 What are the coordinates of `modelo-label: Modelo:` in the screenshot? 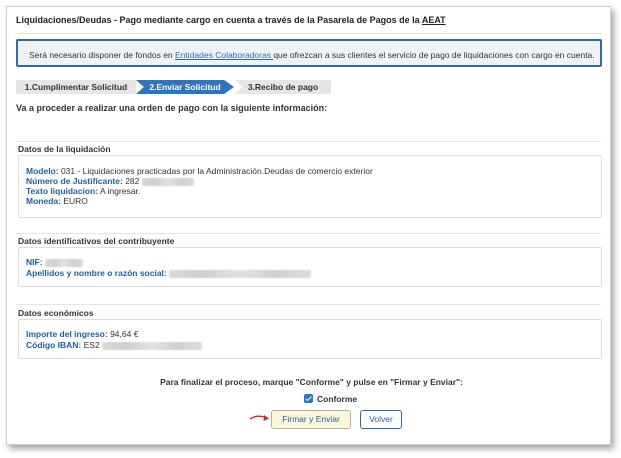 It's located at (42, 171).